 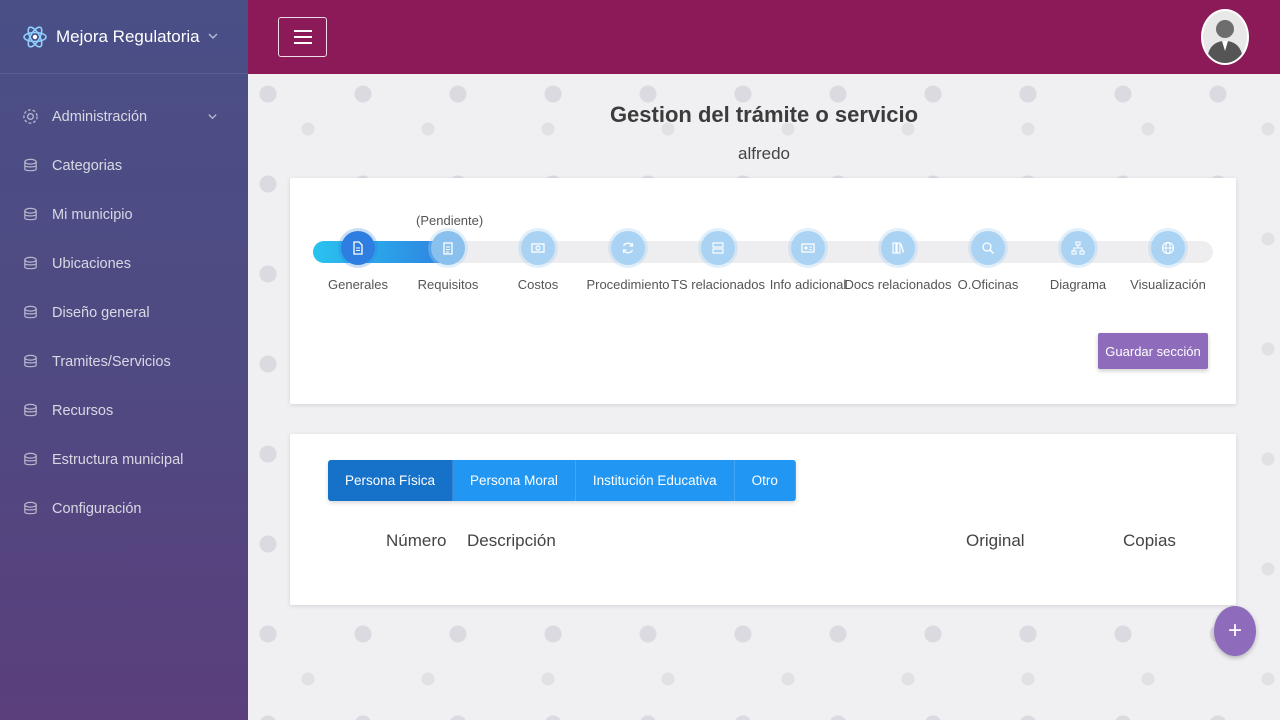 I want to click on step-visualizacion: Visualización, so click(x=1168, y=263).